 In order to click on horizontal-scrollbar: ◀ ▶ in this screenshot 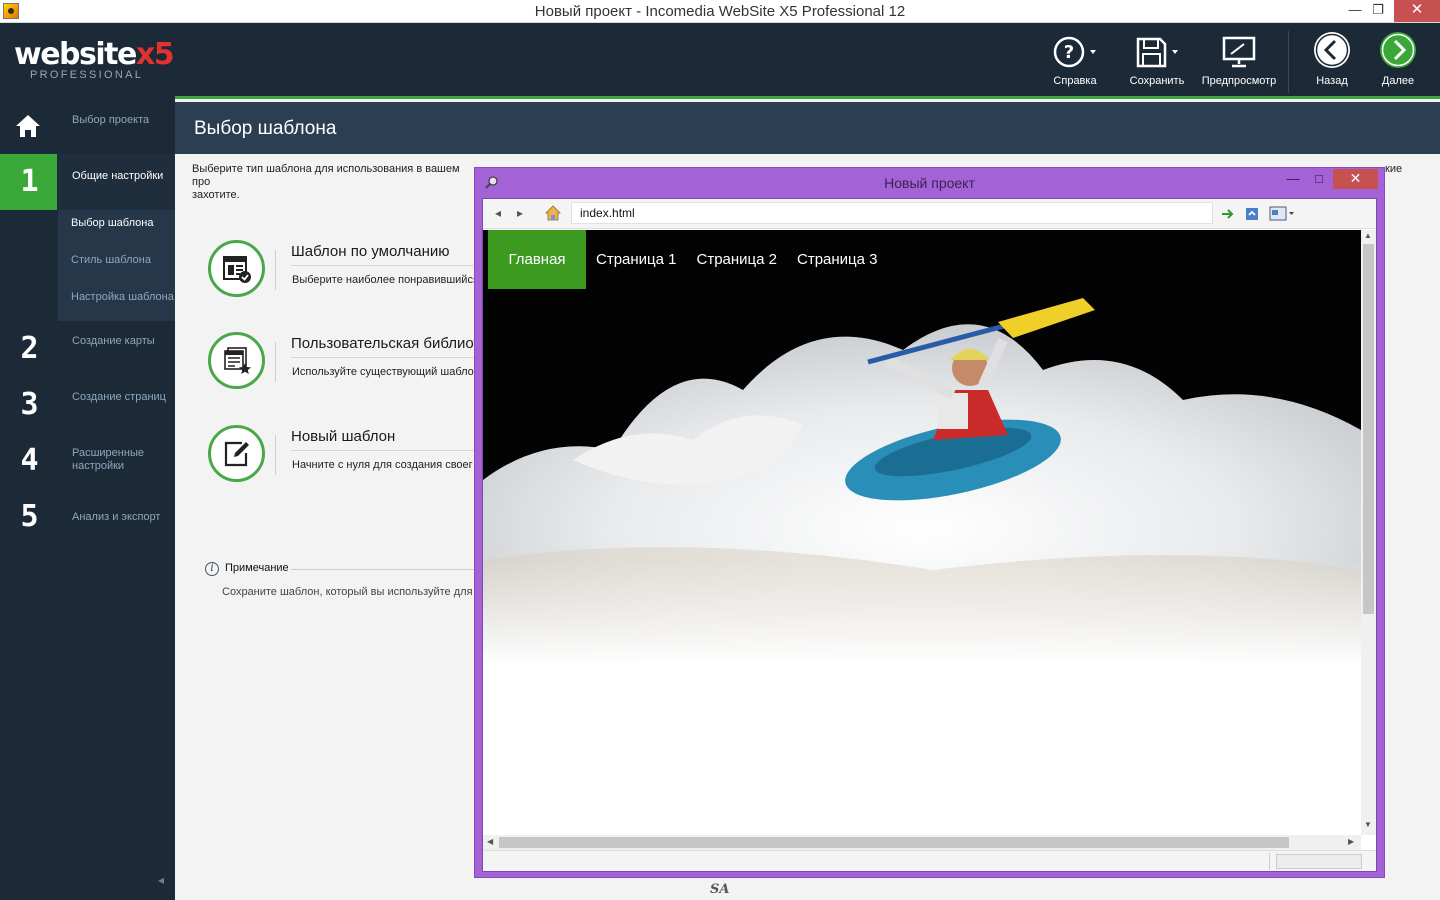, I will do `click(922, 842)`.